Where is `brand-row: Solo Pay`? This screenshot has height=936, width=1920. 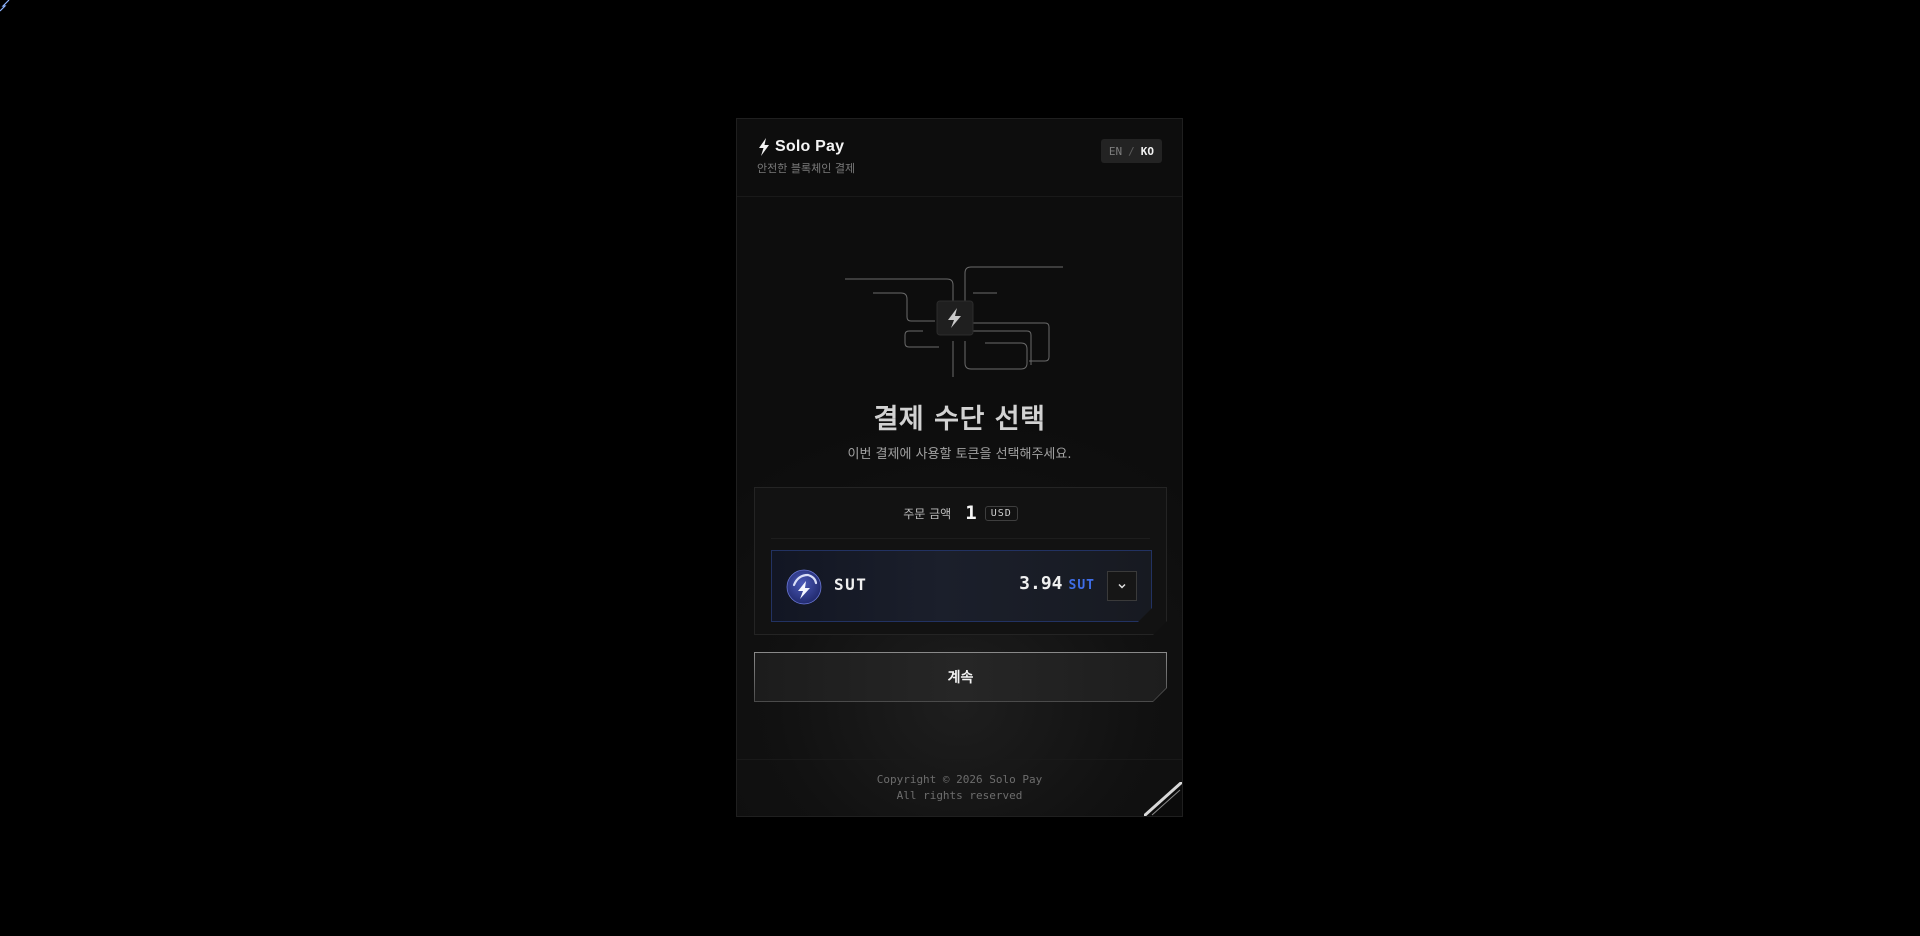 brand-row: Solo Pay is located at coordinates (806, 147).